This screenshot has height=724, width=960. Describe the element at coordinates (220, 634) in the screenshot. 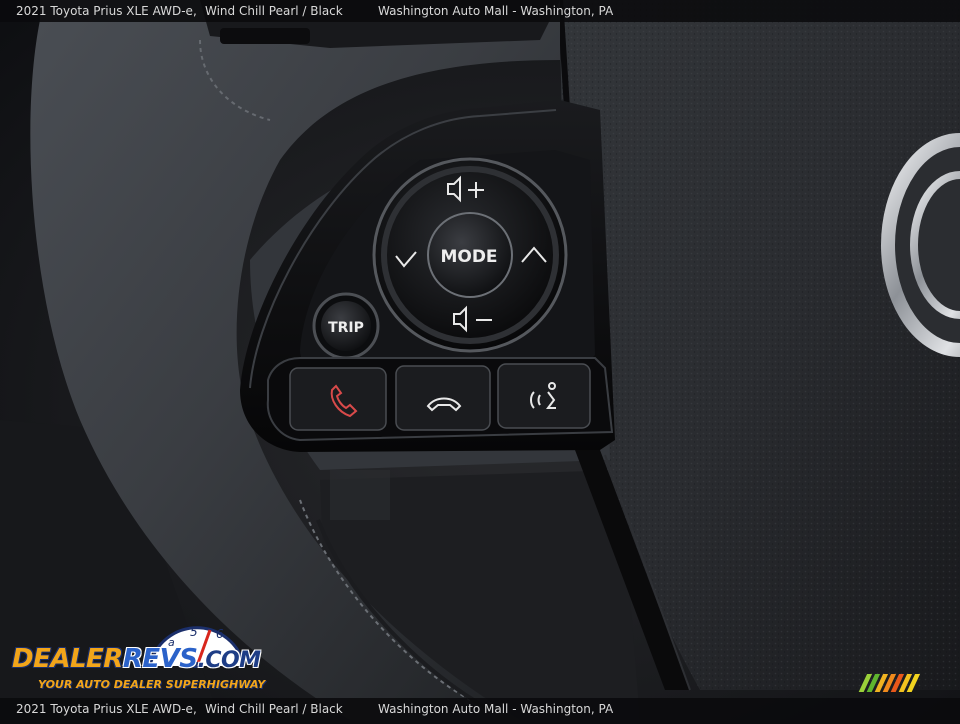

I see `svg-text: 6` at that location.